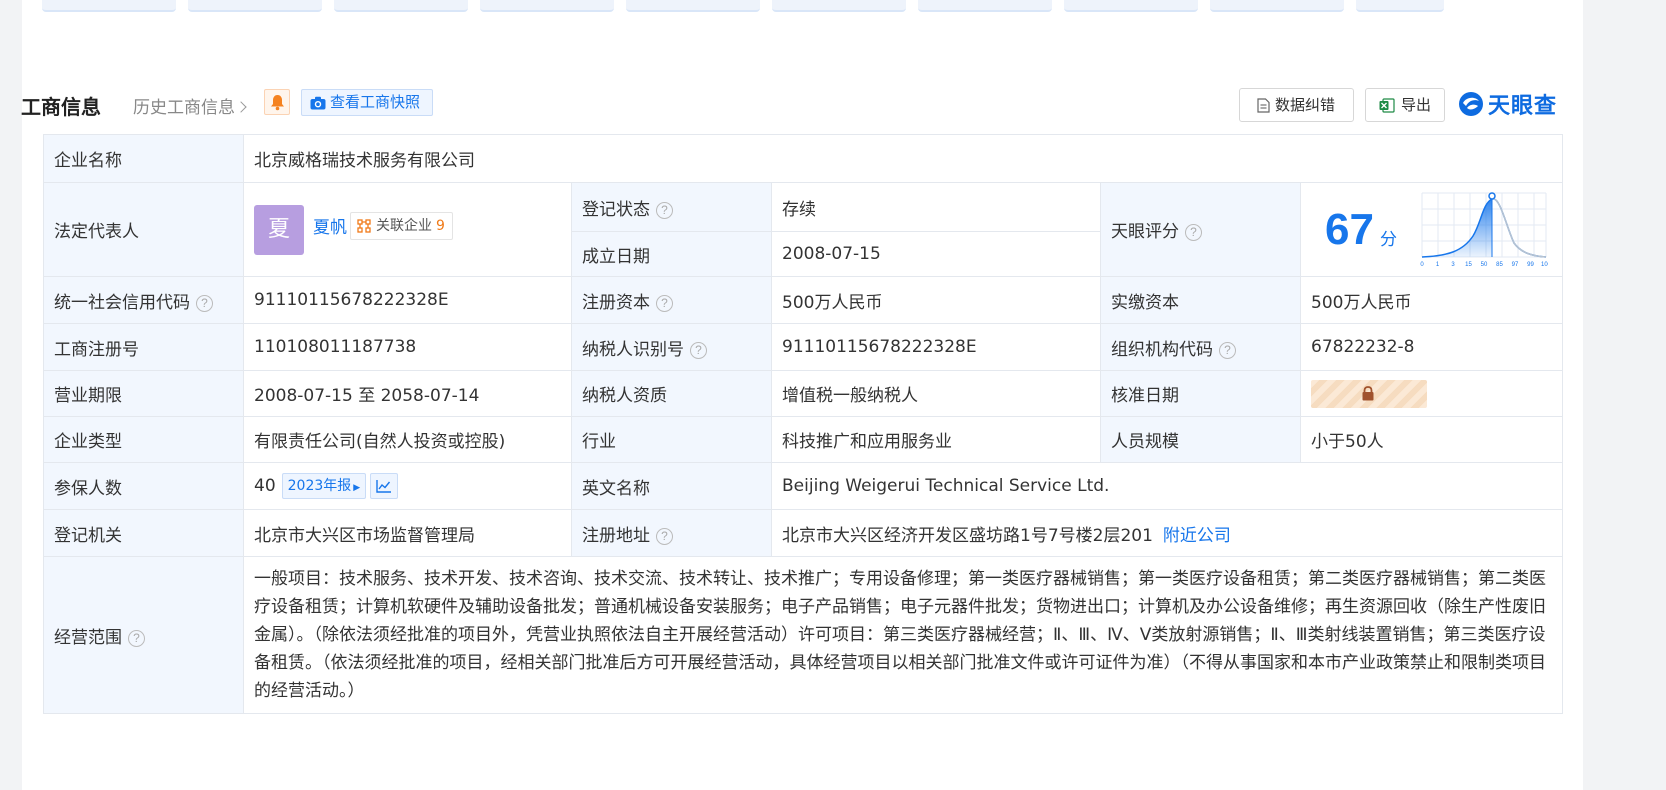 The width and height of the screenshot is (1666, 790). I want to click on locked-content-button, so click(1369, 393).